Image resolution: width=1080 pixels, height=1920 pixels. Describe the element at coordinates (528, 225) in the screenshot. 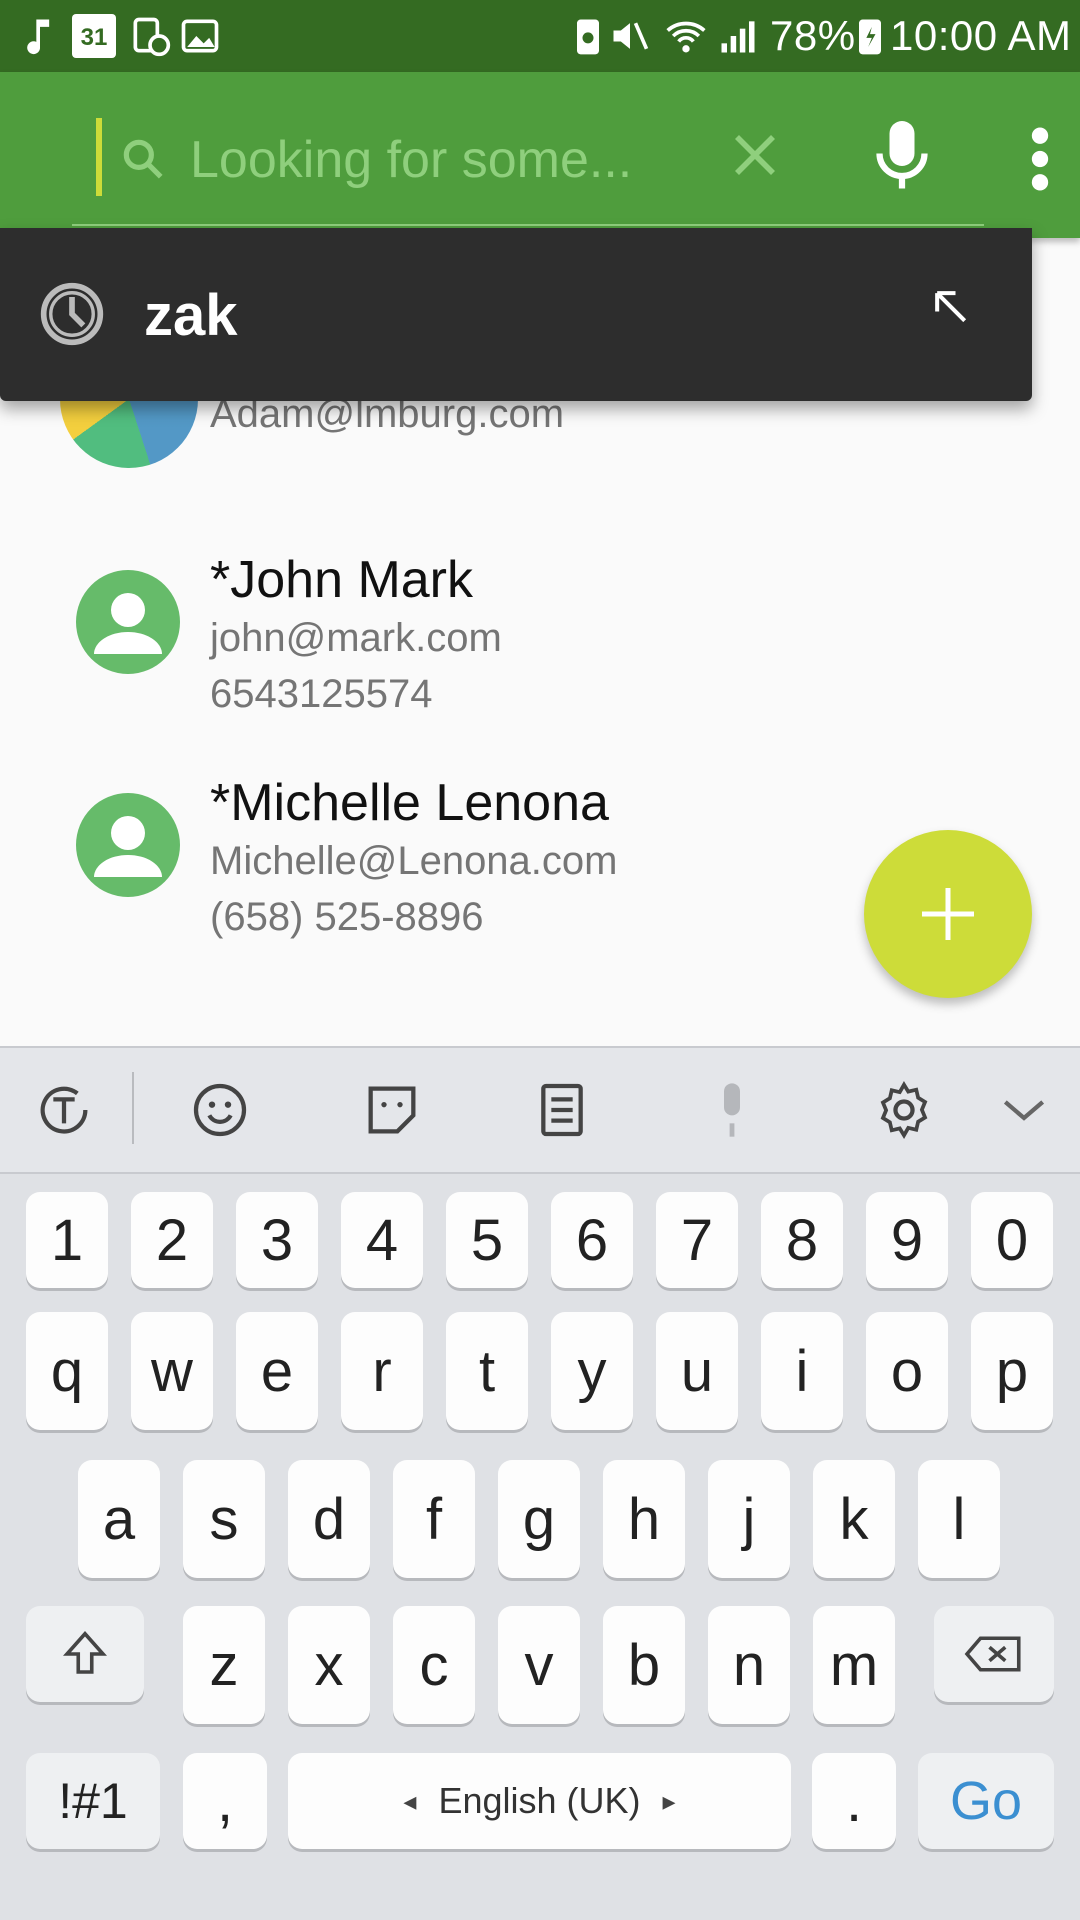

I see `search-underline` at that location.